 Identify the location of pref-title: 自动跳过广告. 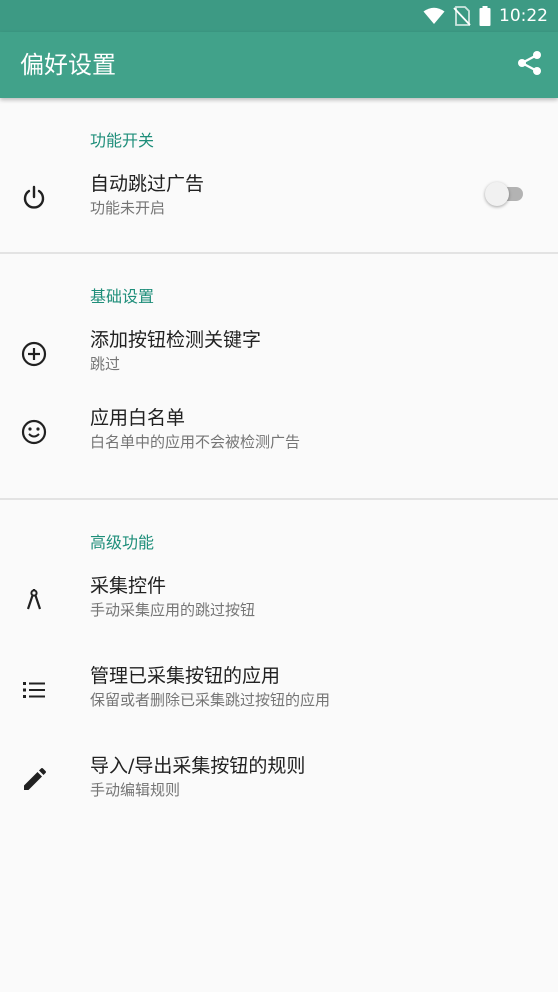
(147, 184).